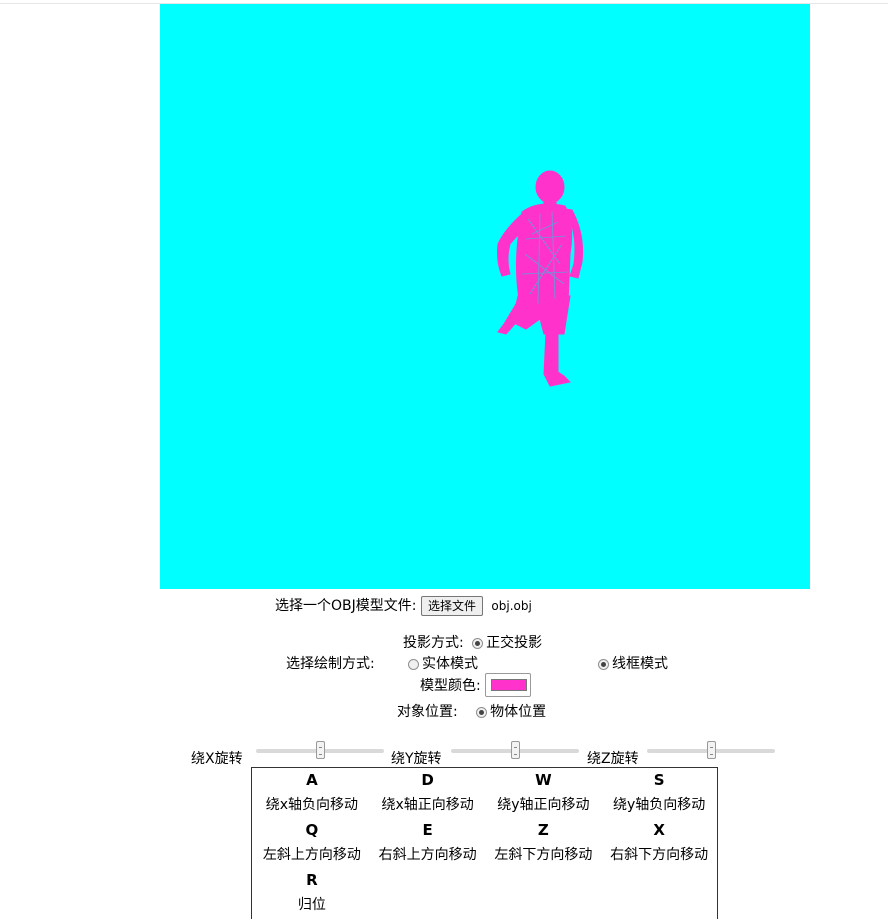 The width and height of the screenshot is (888, 919). I want to click on wireframe-mode-radio, so click(603, 664).